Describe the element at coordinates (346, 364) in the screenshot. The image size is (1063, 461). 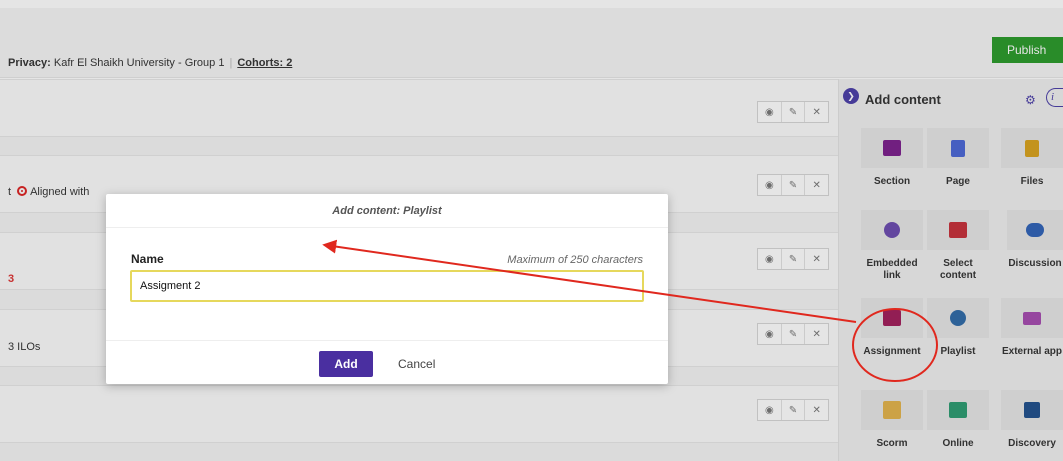
I see `add-button: Add` at that location.